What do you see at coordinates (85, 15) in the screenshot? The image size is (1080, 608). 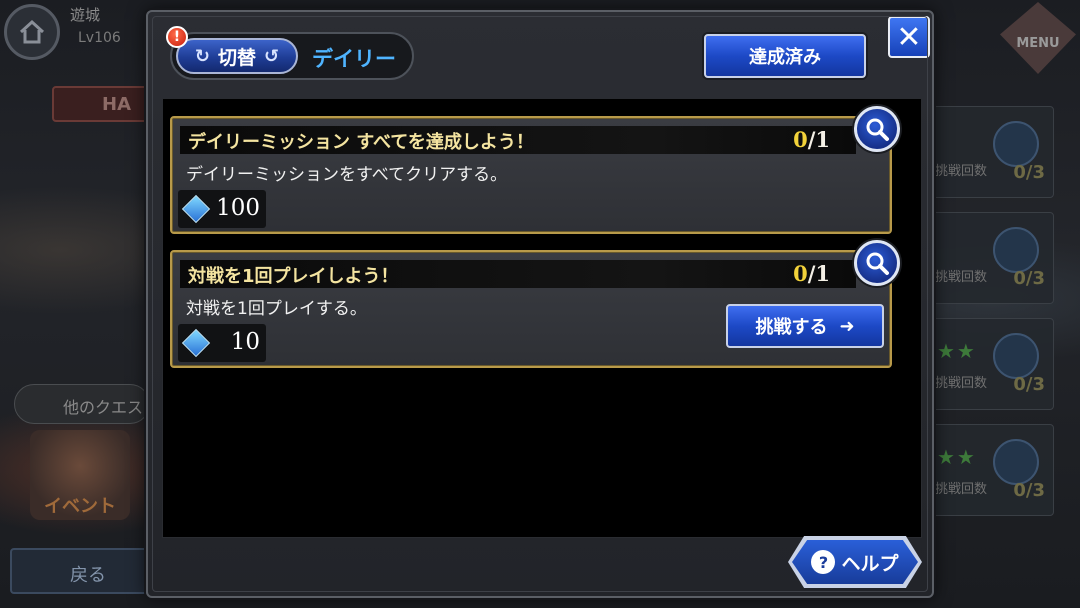 I see `area-title: 遊城` at bounding box center [85, 15].